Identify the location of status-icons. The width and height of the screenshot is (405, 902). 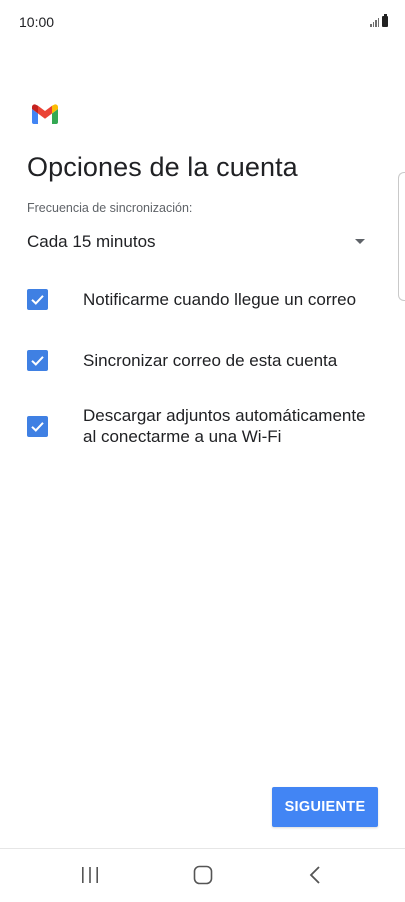
(379, 20).